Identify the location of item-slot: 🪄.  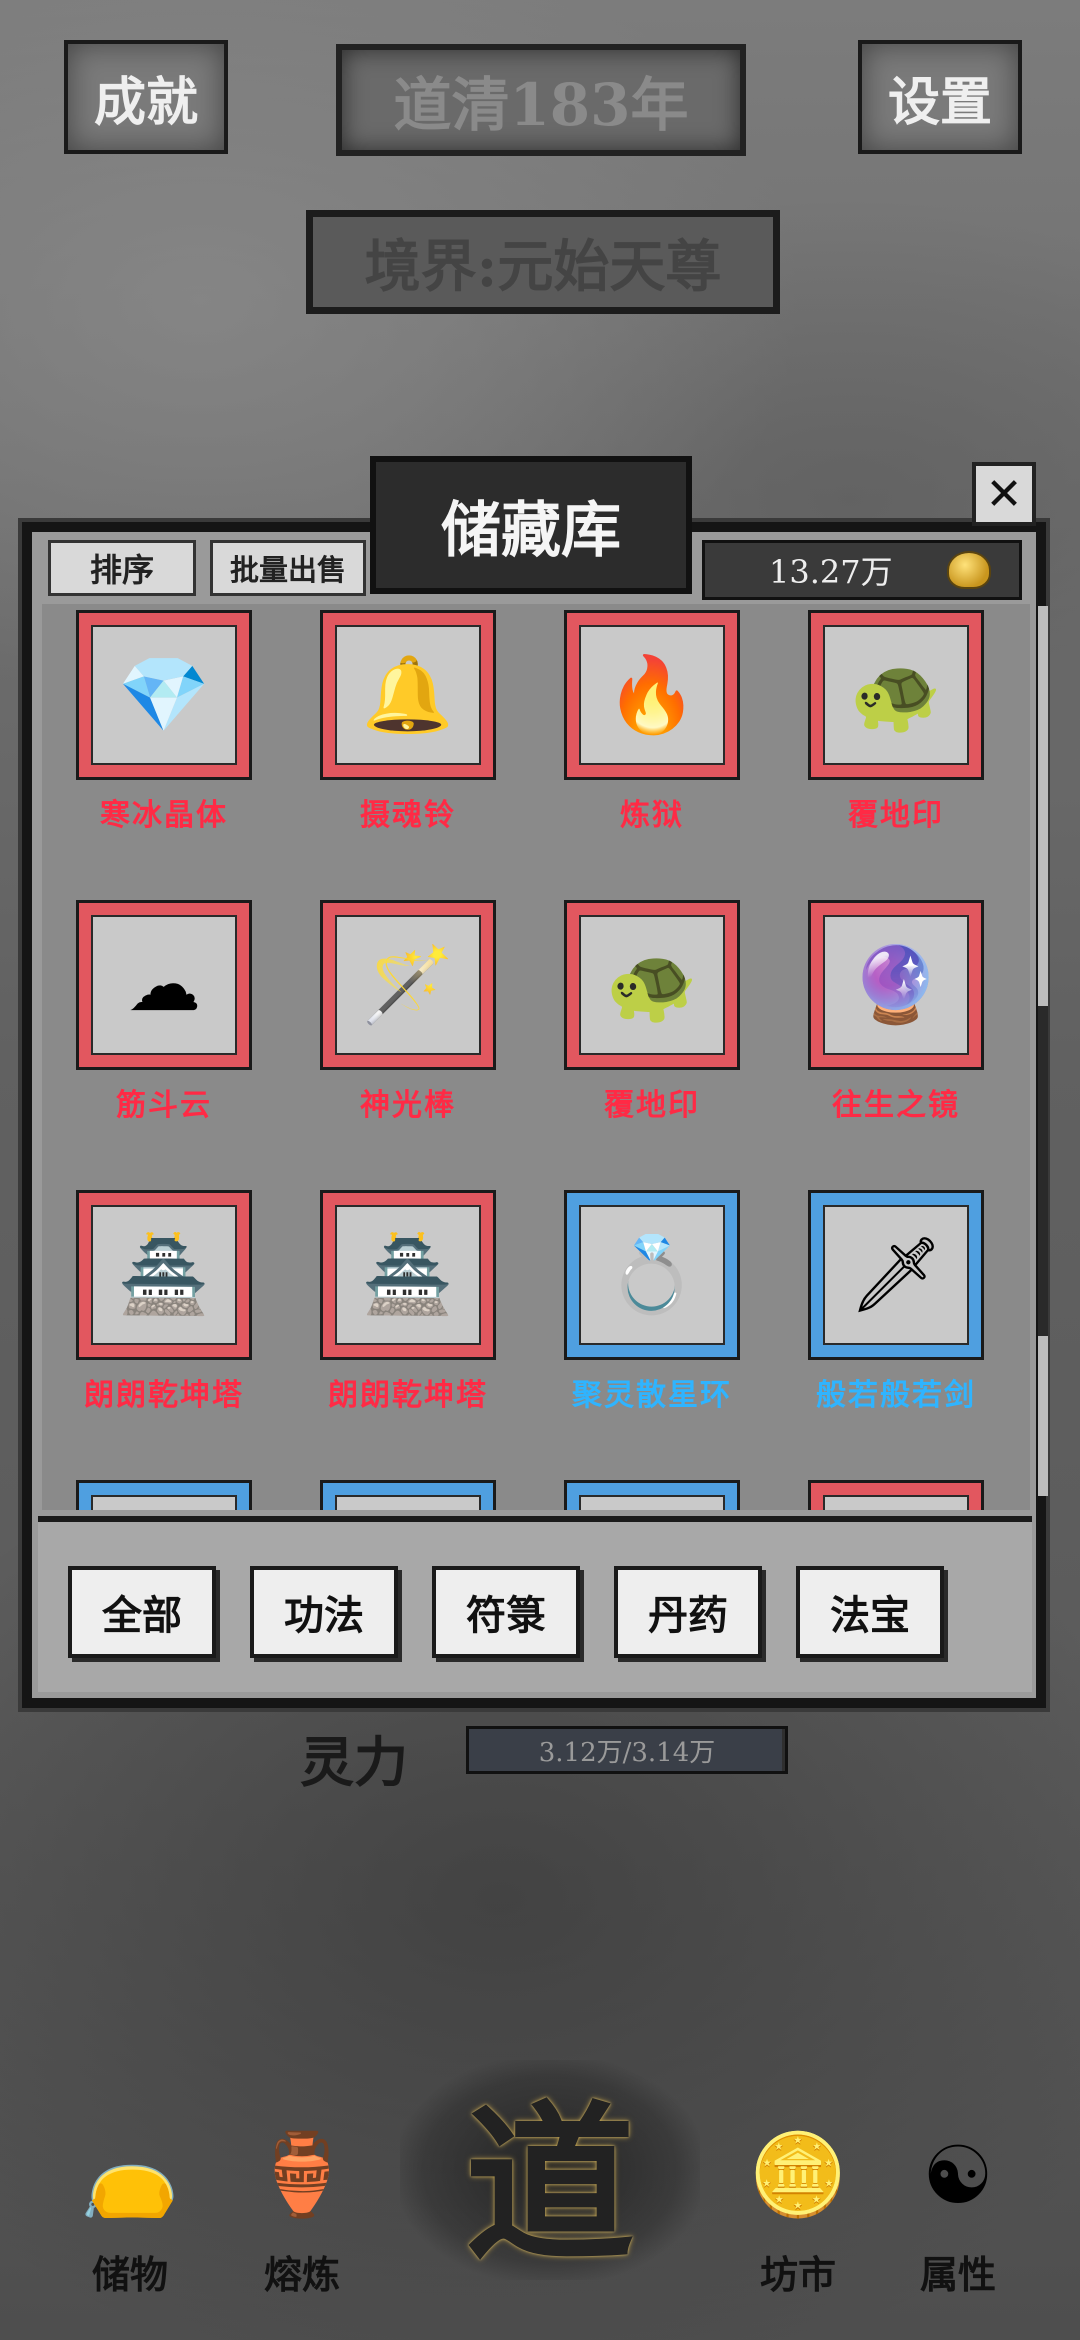
(896, 1495).